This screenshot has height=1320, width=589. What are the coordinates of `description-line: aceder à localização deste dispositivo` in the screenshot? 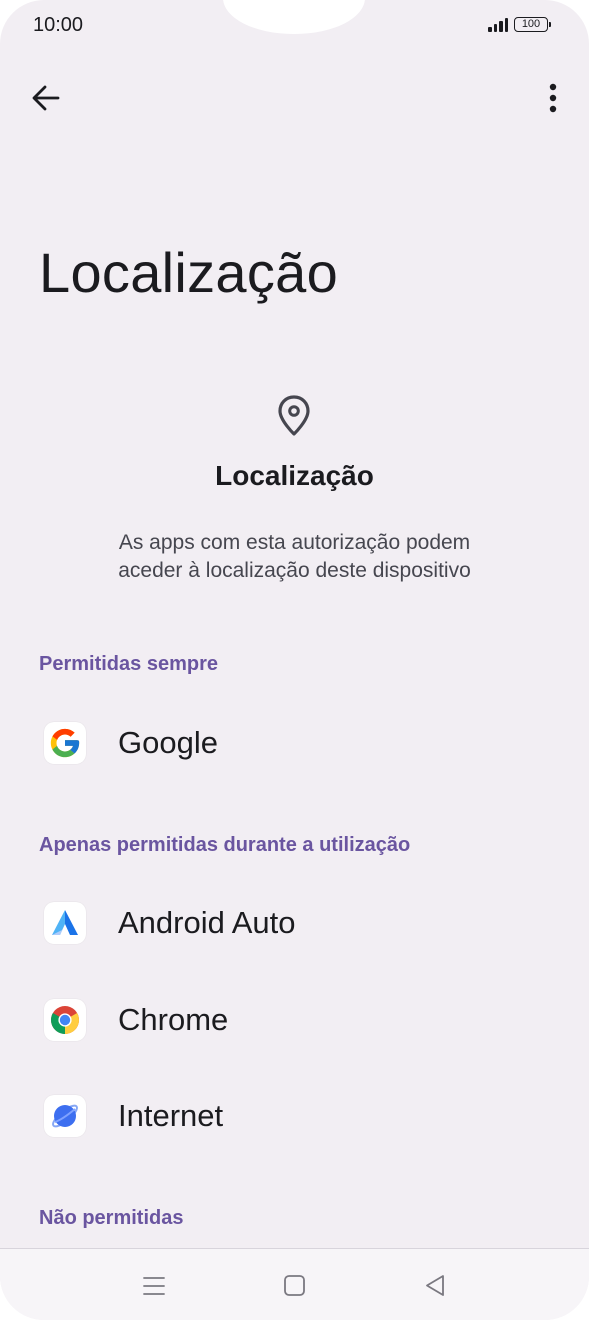 It's located at (294, 570).